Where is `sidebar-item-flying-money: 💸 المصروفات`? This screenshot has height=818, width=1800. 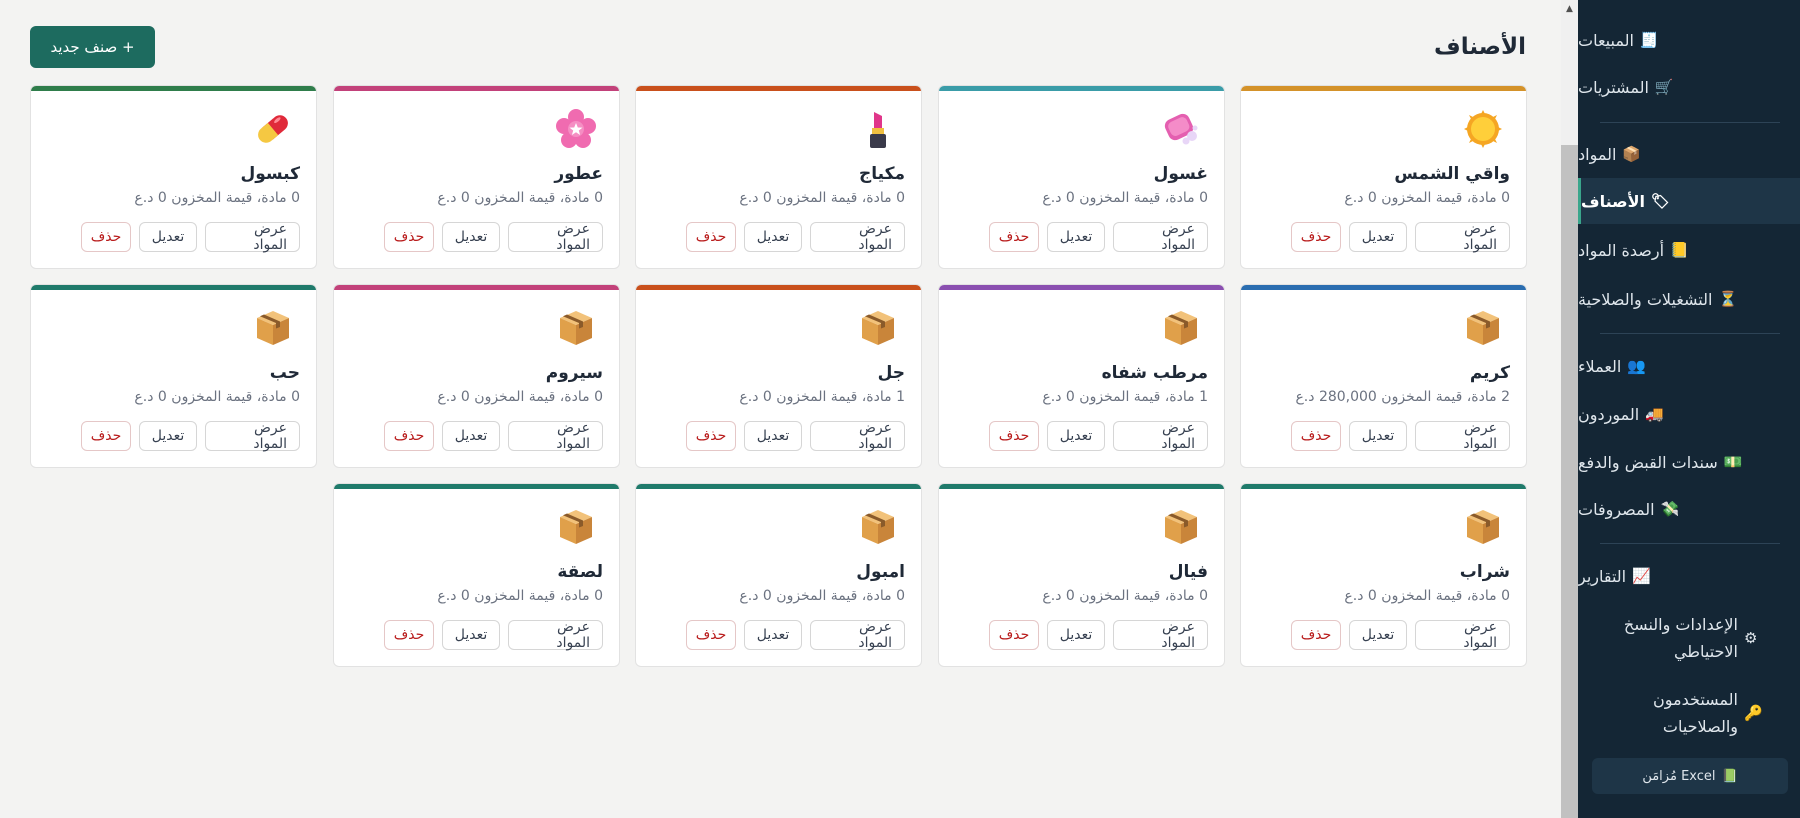 sidebar-item-flying-money: 💸 المصروفات is located at coordinates (1689, 509).